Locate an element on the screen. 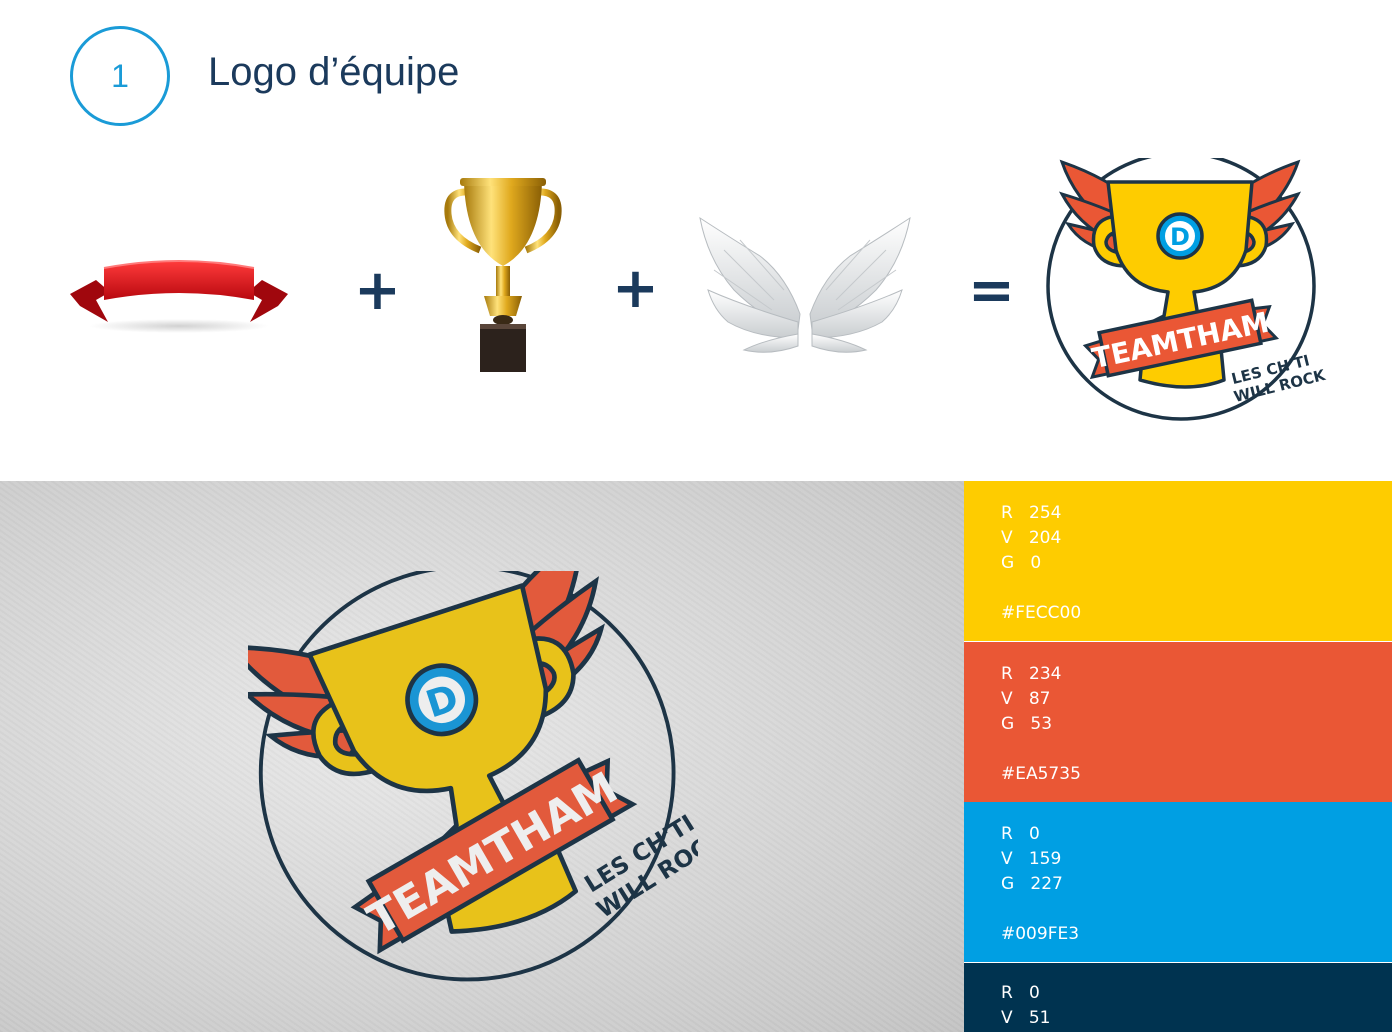  step-number: 1 is located at coordinates (120, 75).